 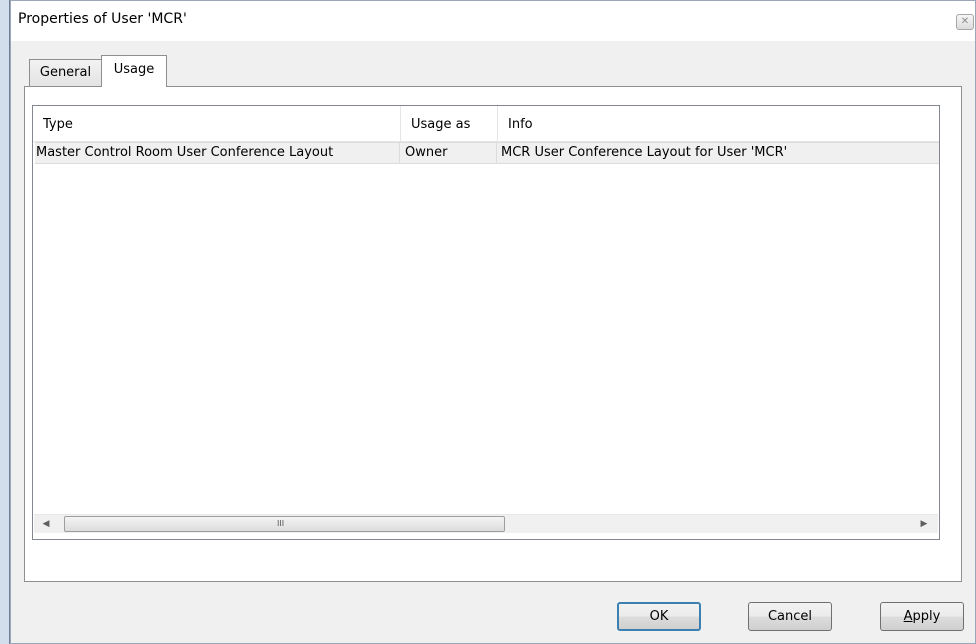 I want to click on column-header-info: Info, so click(x=708, y=123).